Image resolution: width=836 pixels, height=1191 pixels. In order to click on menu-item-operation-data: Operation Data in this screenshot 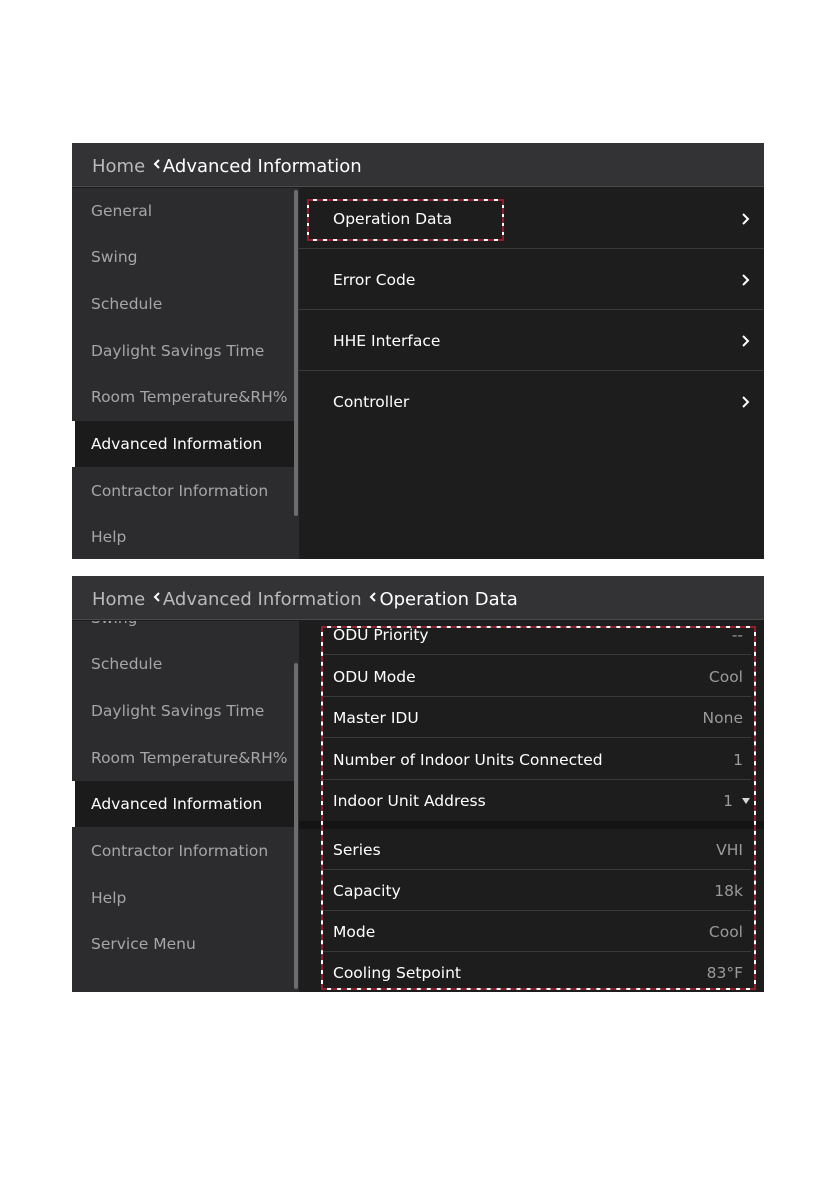, I will do `click(531, 218)`.